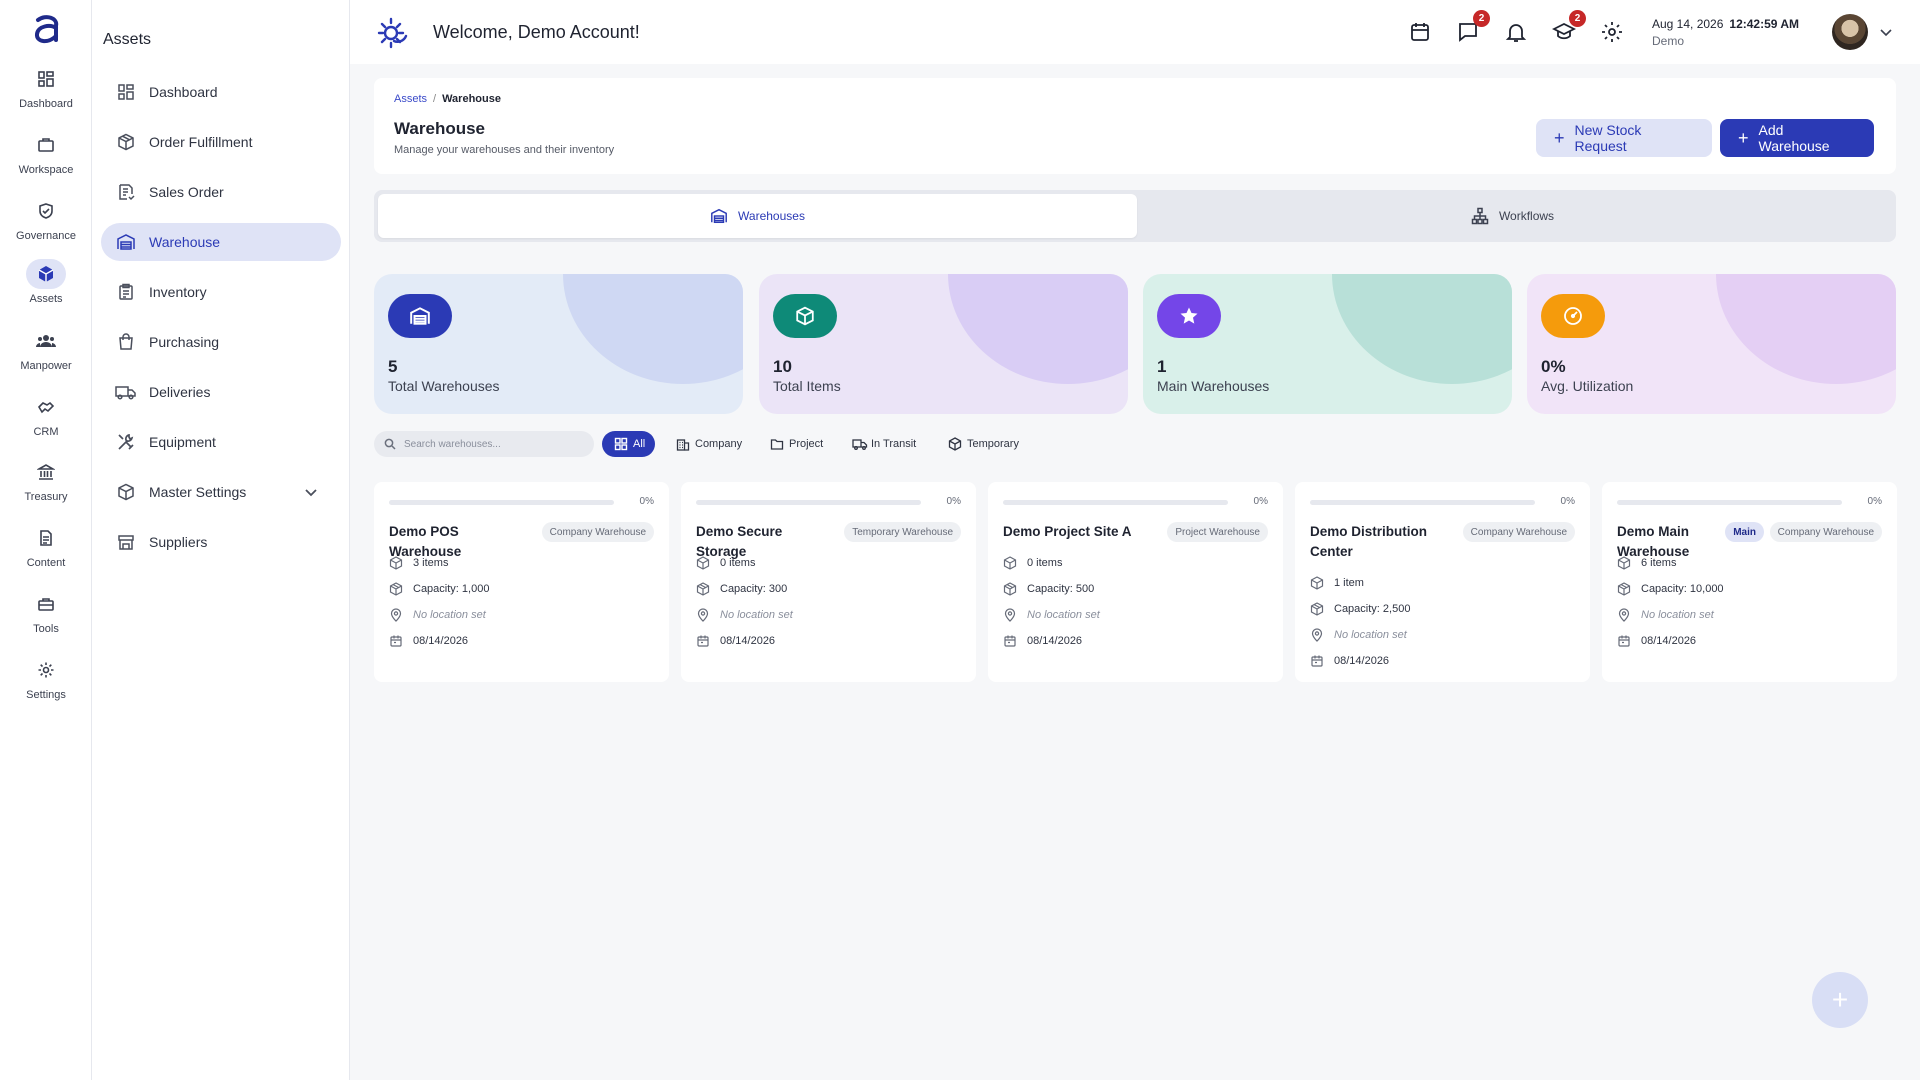 The height and width of the screenshot is (1080, 1920). What do you see at coordinates (1526, 216) in the screenshot?
I see `tab-label: Workflows` at bounding box center [1526, 216].